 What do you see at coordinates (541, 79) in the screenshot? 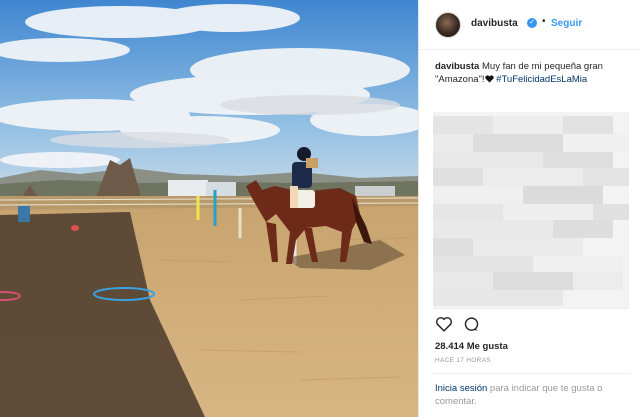
I see `caption-hashtag: #TuFelicidadEsLaMia` at bounding box center [541, 79].